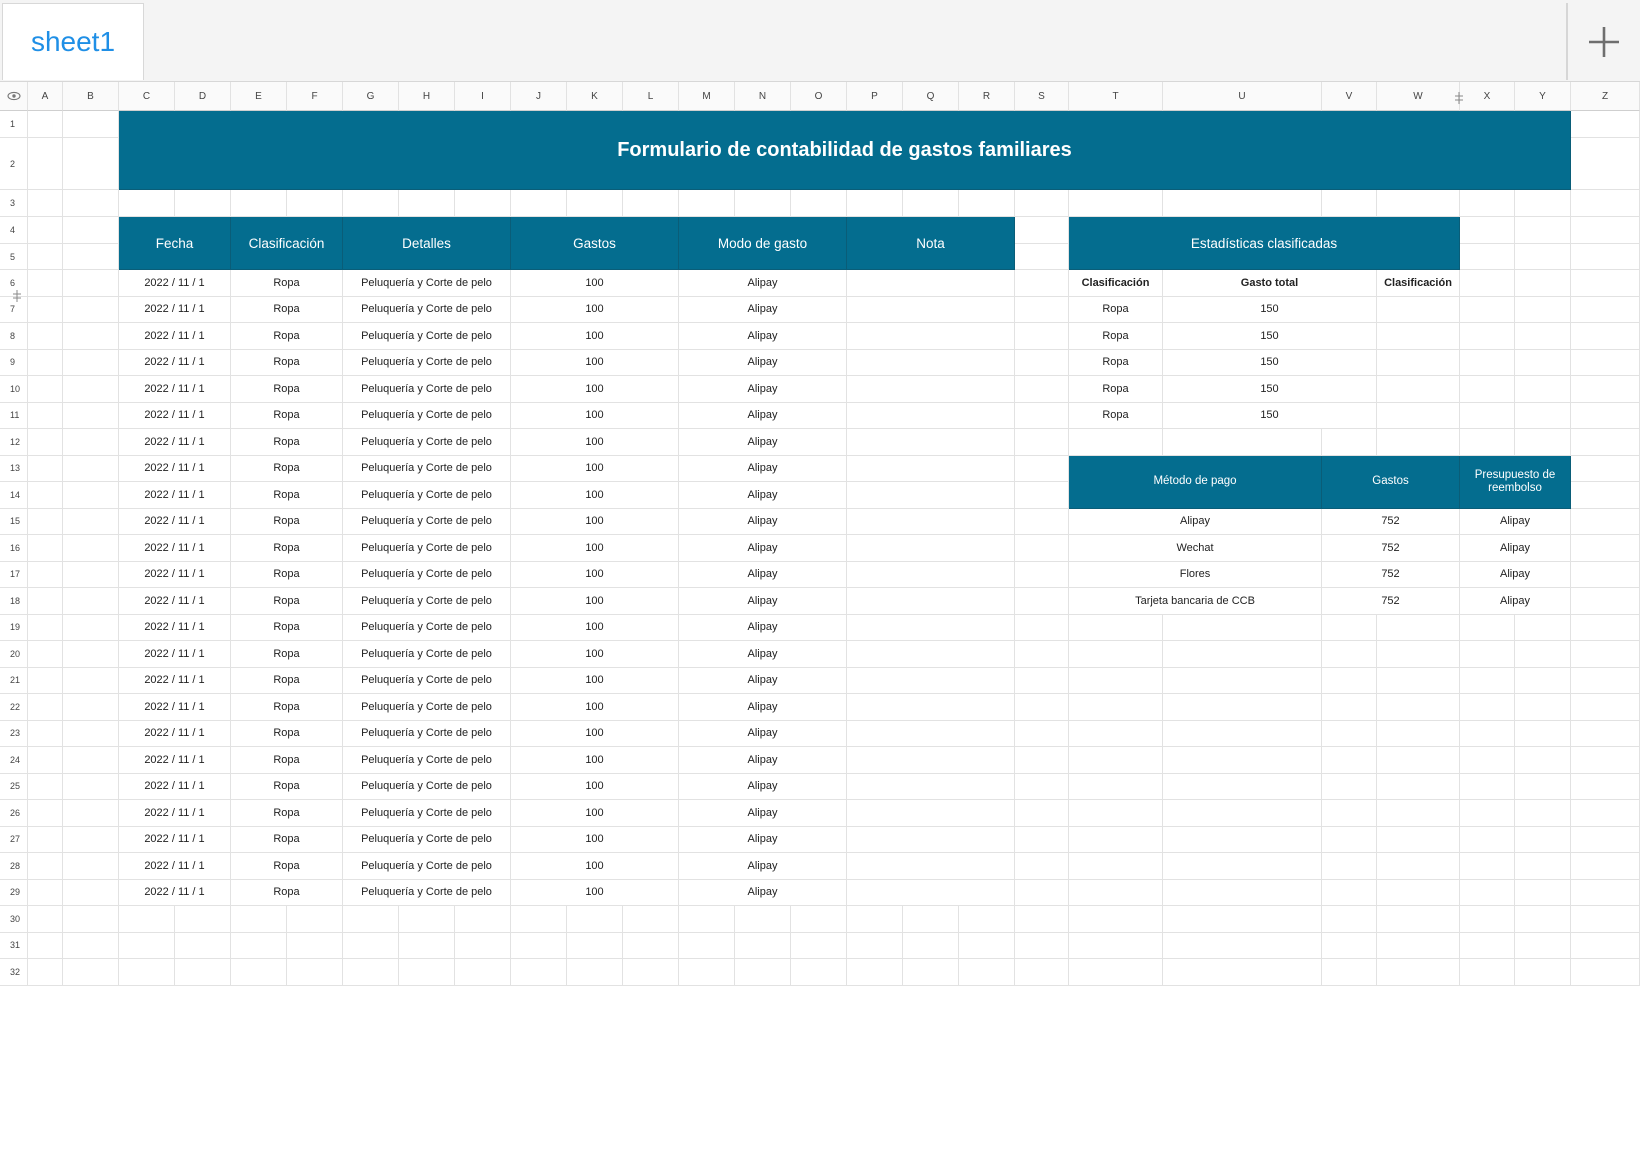 Image resolution: width=1640 pixels, height=1158 pixels. Describe the element at coordinates (1418, 96) in the screenshot. I see `column-header-w: W` at that location.